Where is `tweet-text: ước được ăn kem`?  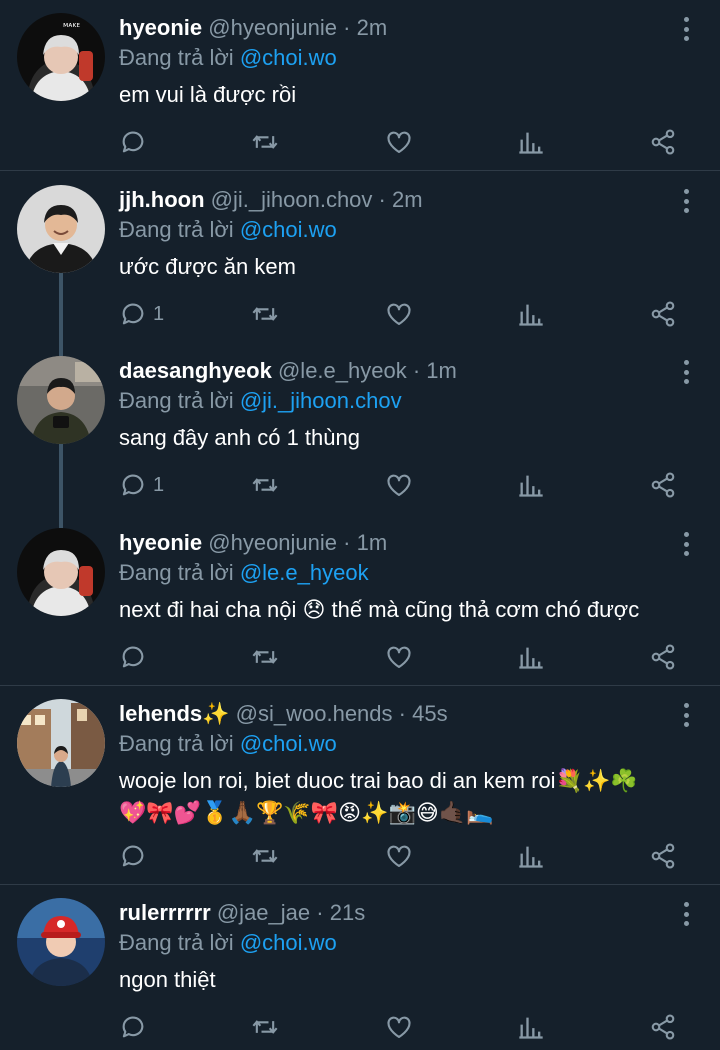 tweet-text: ước được ăn kem is located at coordinates (207, 266).